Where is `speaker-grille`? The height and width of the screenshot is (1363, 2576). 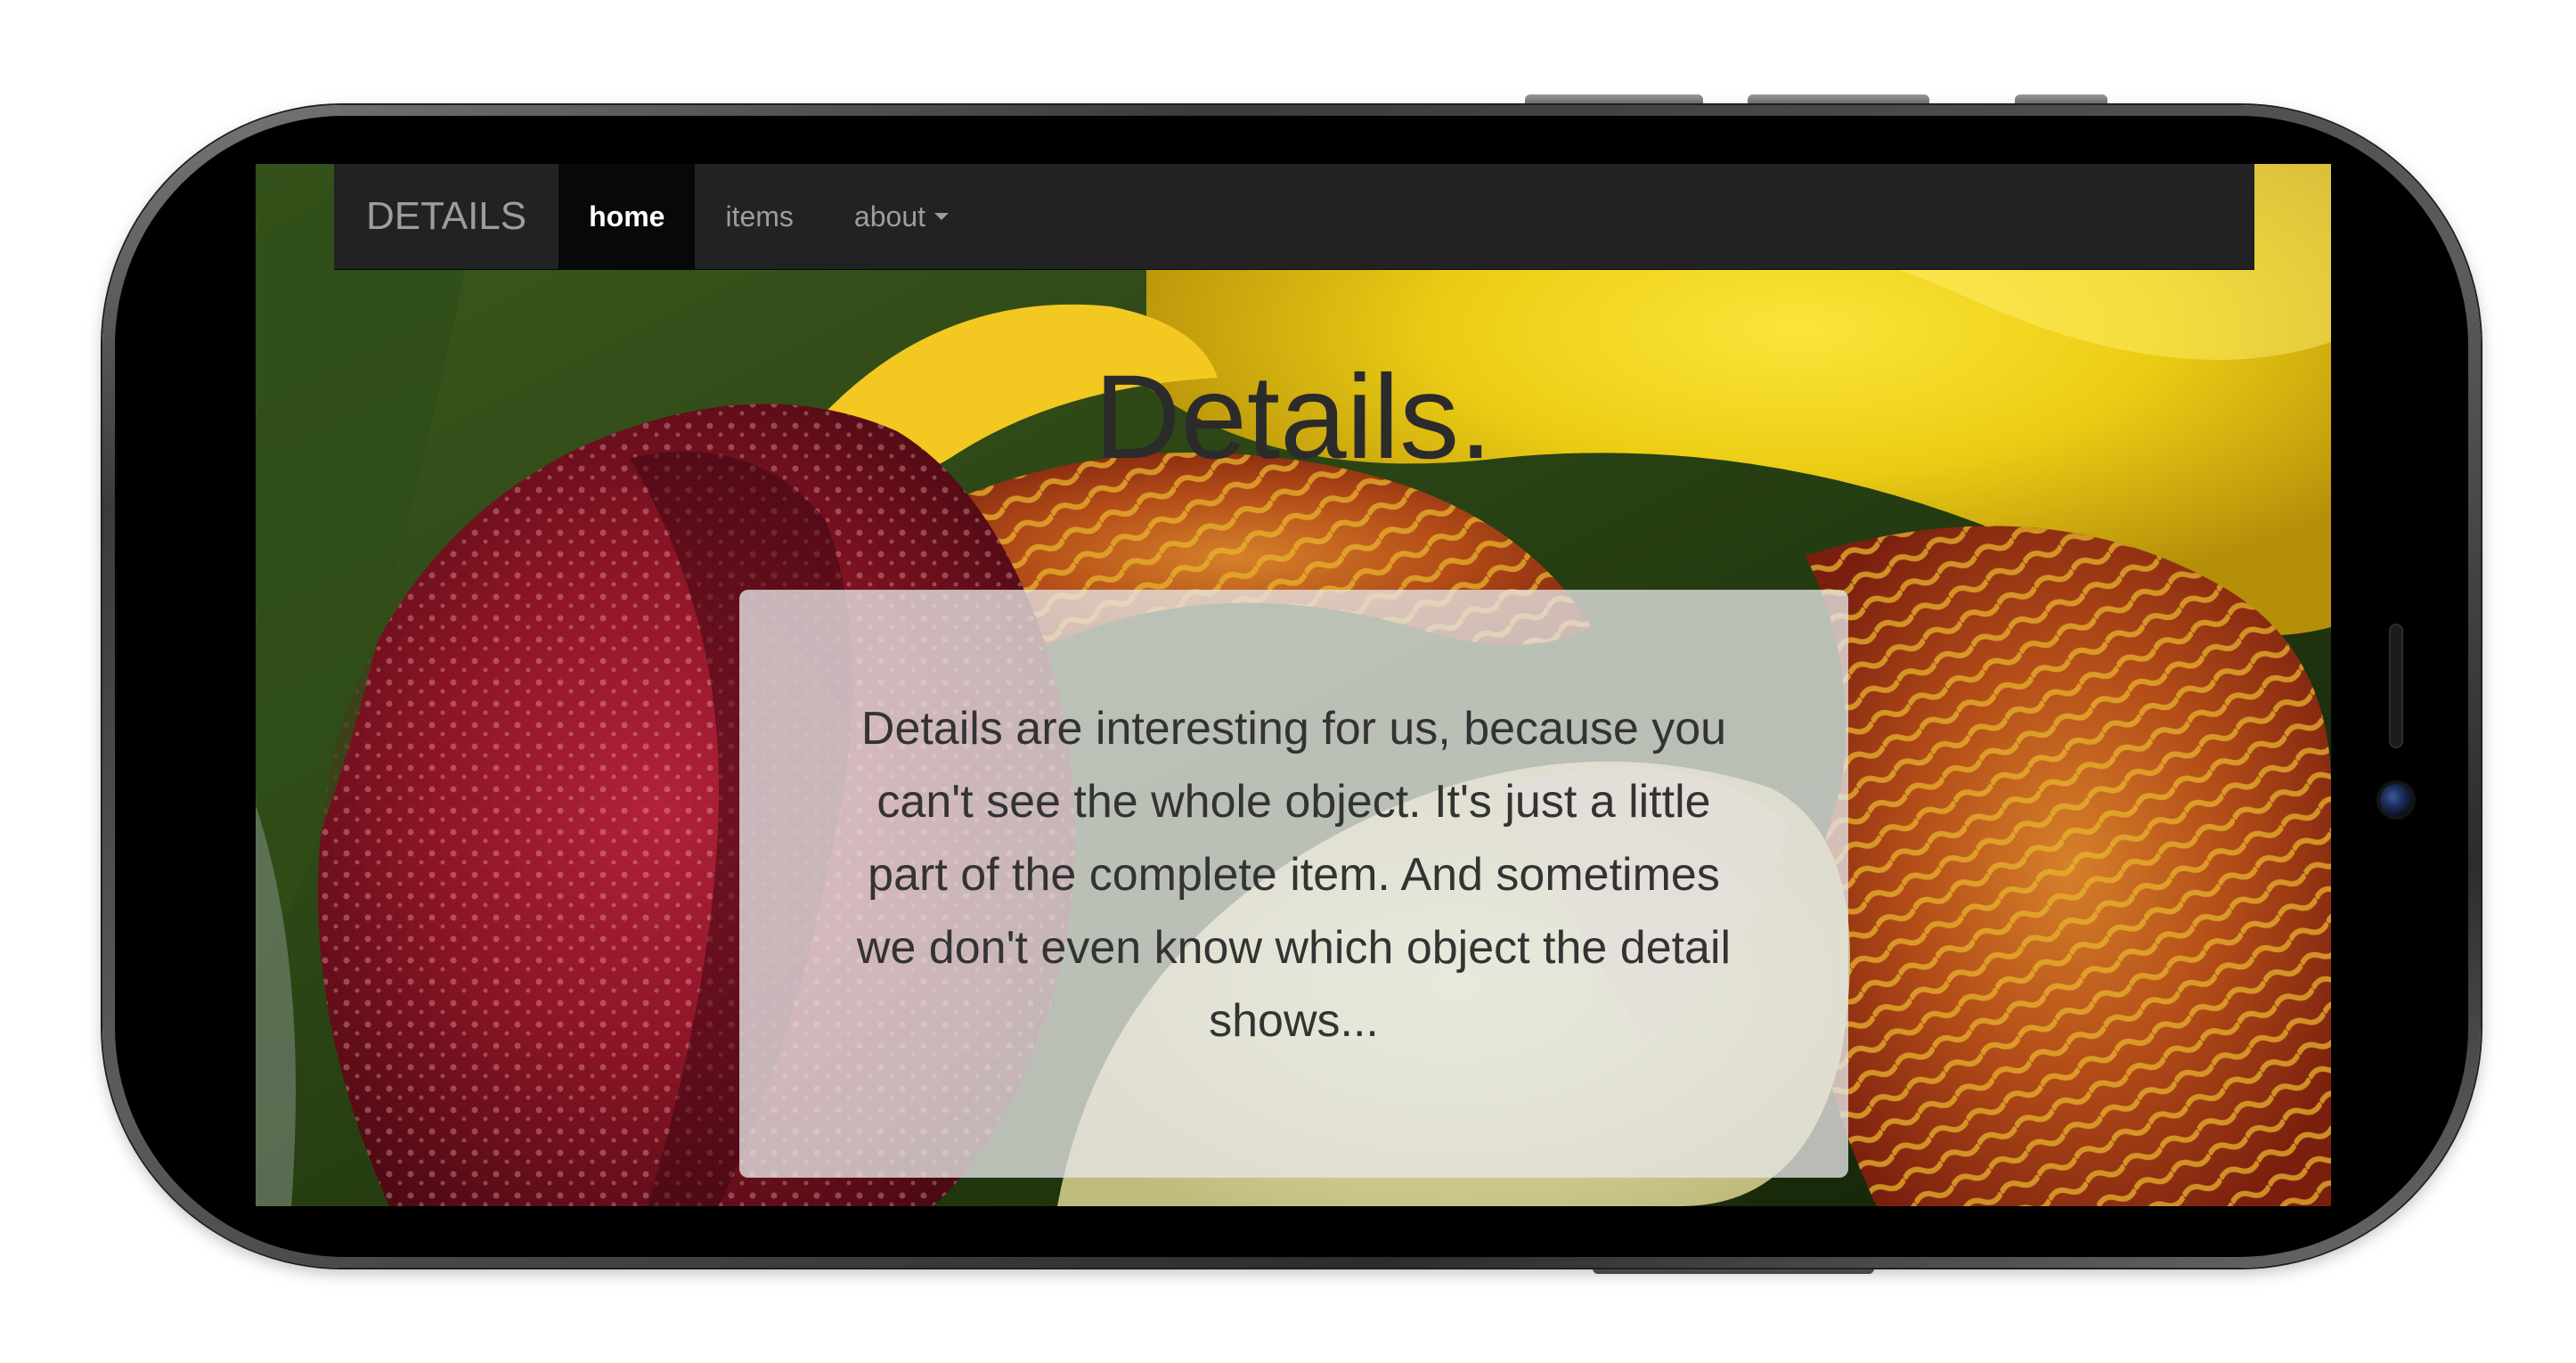 speaker-grille is located at coordinates (2396, 686).